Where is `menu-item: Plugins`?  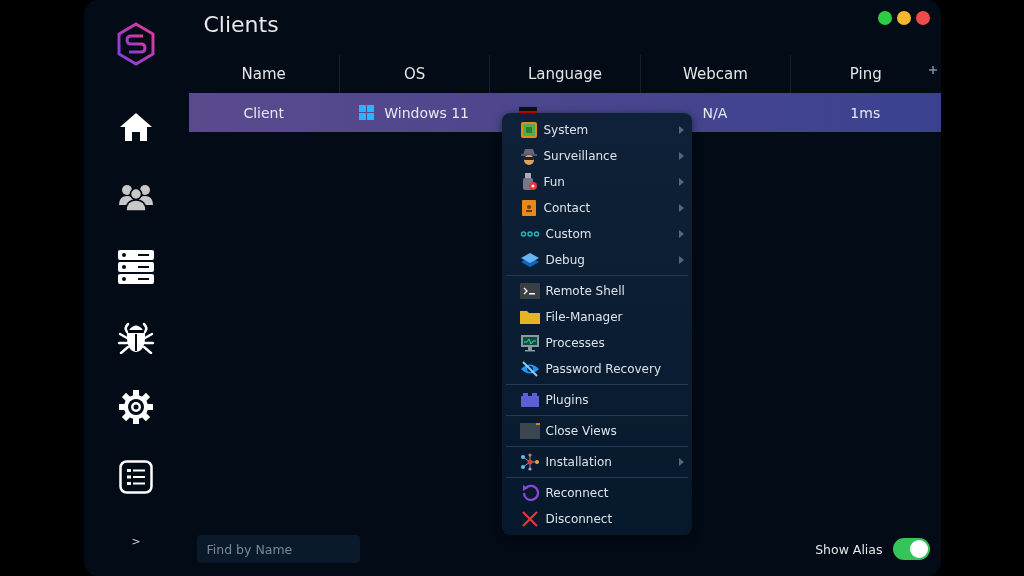
menu-item: Plugins is located at coordinates (596, 400).